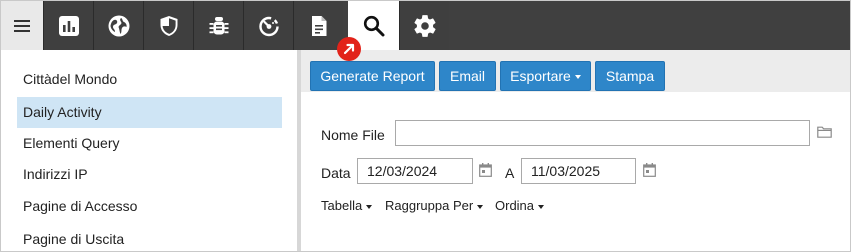 The height and width of the screenshot is (252, 851). I want to click on table-dropdown-label: Tabella, so click(342, 205).